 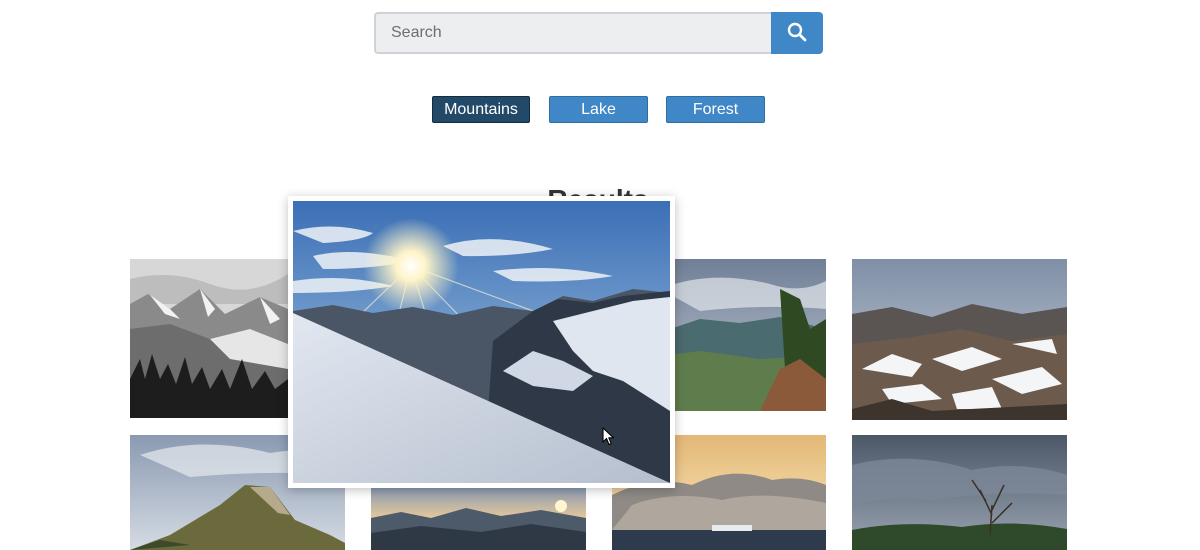 I want to click on search-icon, so click(x=797, y=33).